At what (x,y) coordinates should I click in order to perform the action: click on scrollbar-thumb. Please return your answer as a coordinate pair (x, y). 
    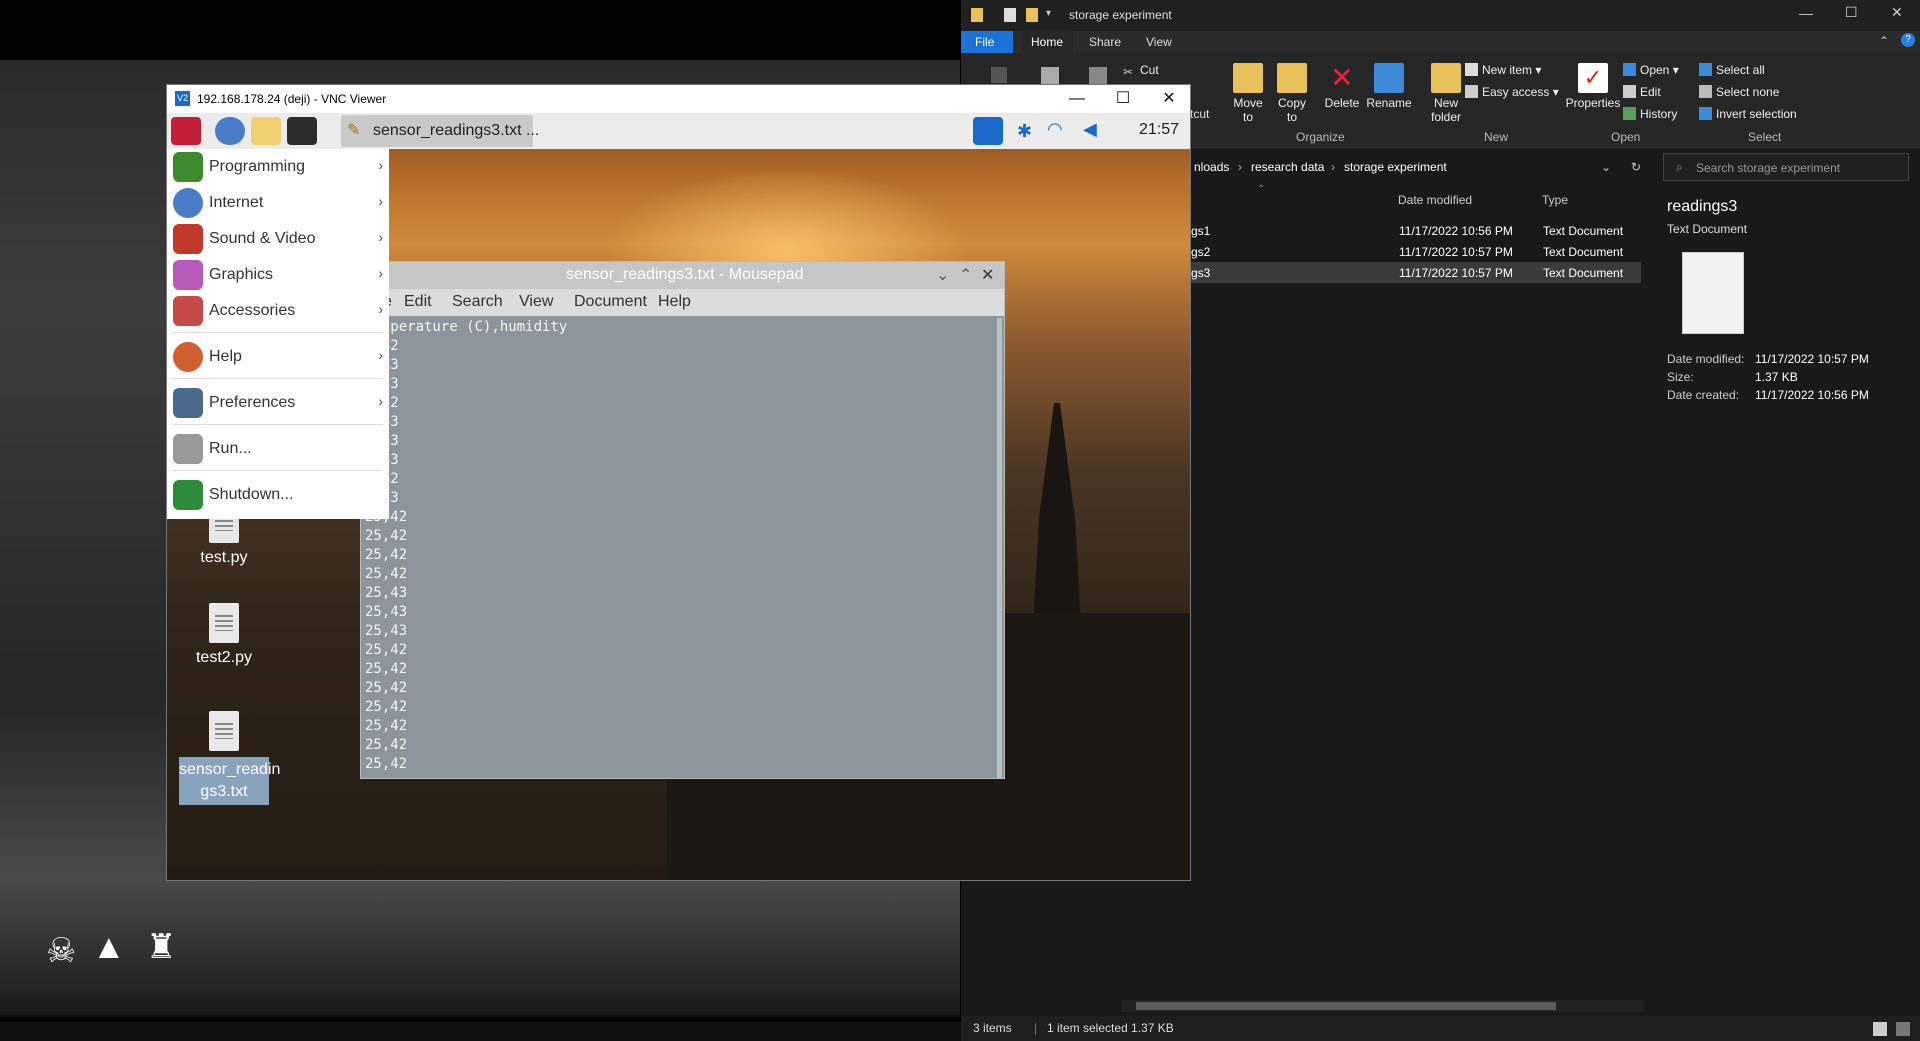
    Looking at the image, I should click on (1346, 1006).